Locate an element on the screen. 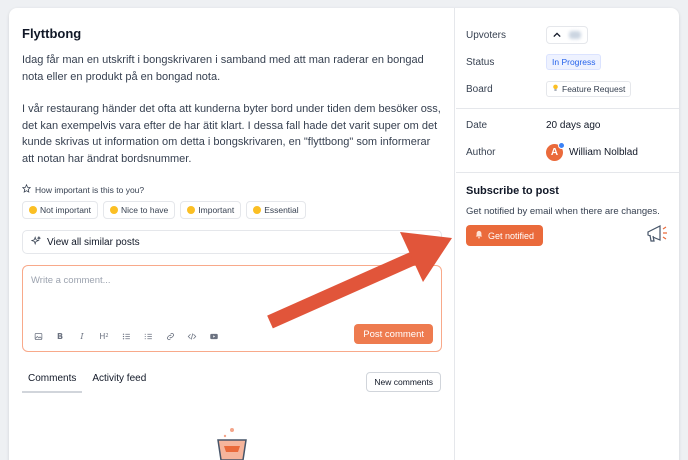 The image size is (688, 460). view-similar-posts-button: View all similar posts is located at coordinates (232, 242).